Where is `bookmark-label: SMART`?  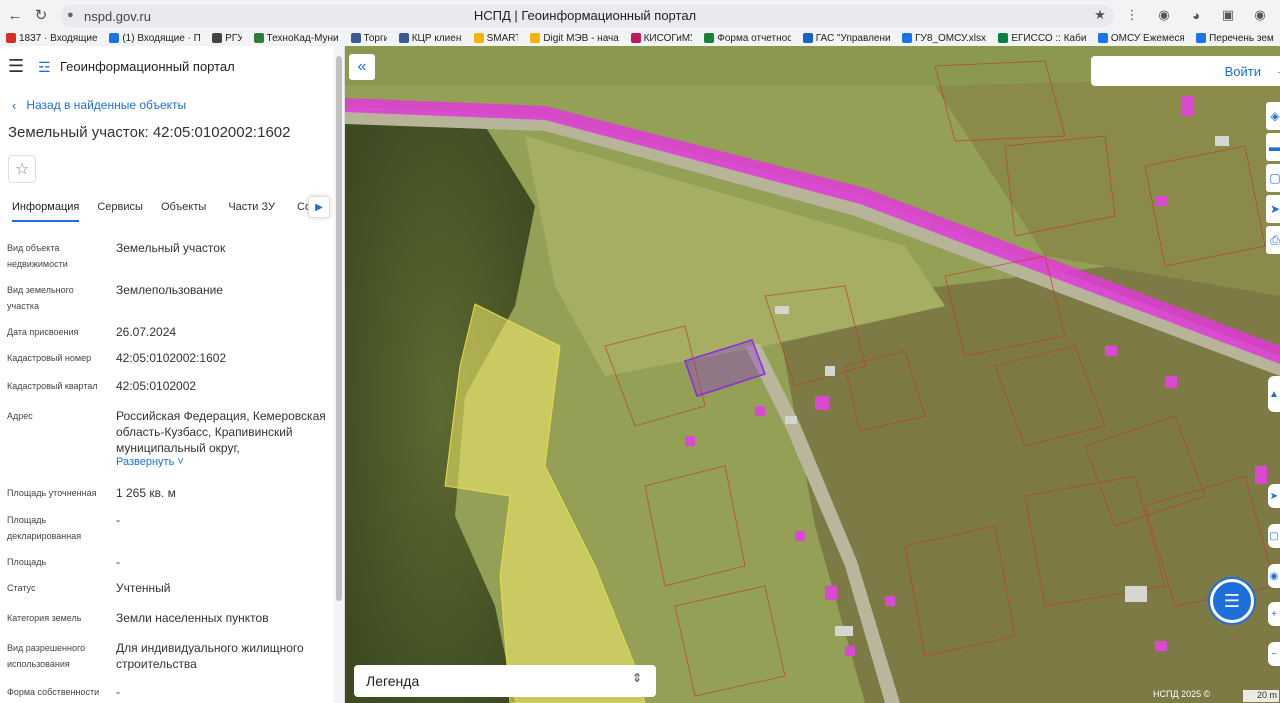
bookmark-label: SMART is located at coordinates (502, 38).